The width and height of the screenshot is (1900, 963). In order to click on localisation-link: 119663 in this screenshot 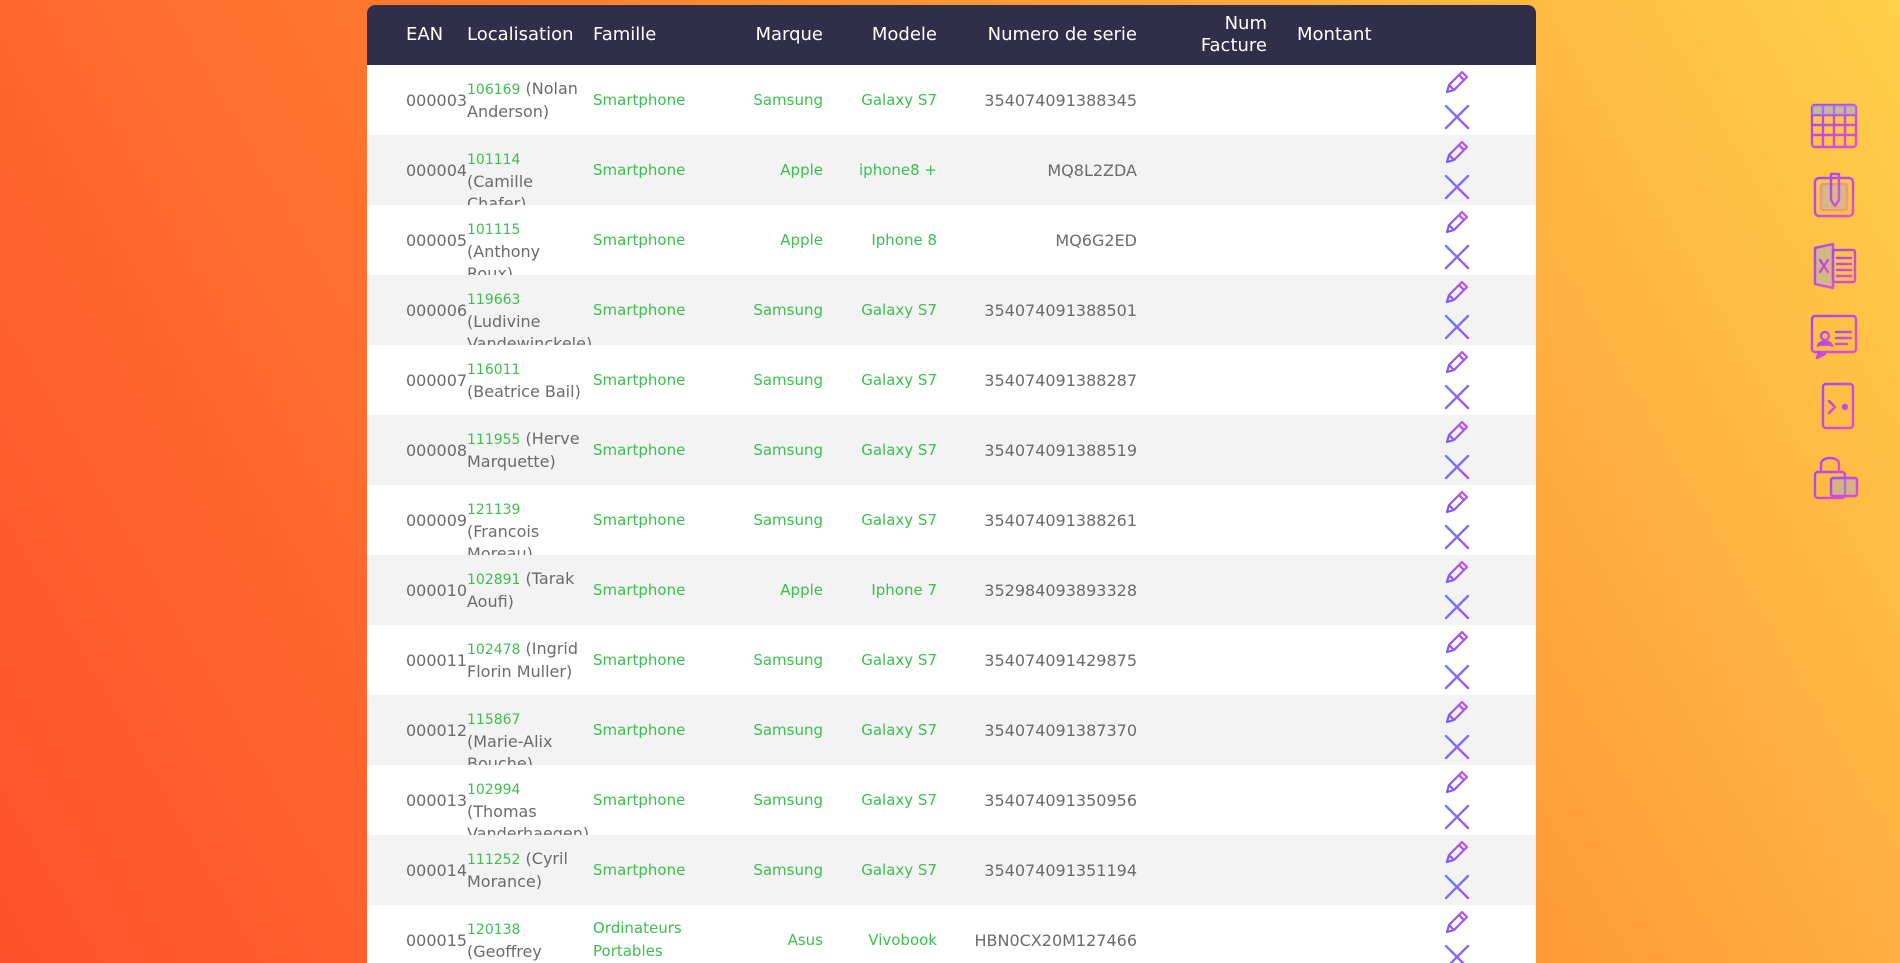, I will do `click(493, 300)`.